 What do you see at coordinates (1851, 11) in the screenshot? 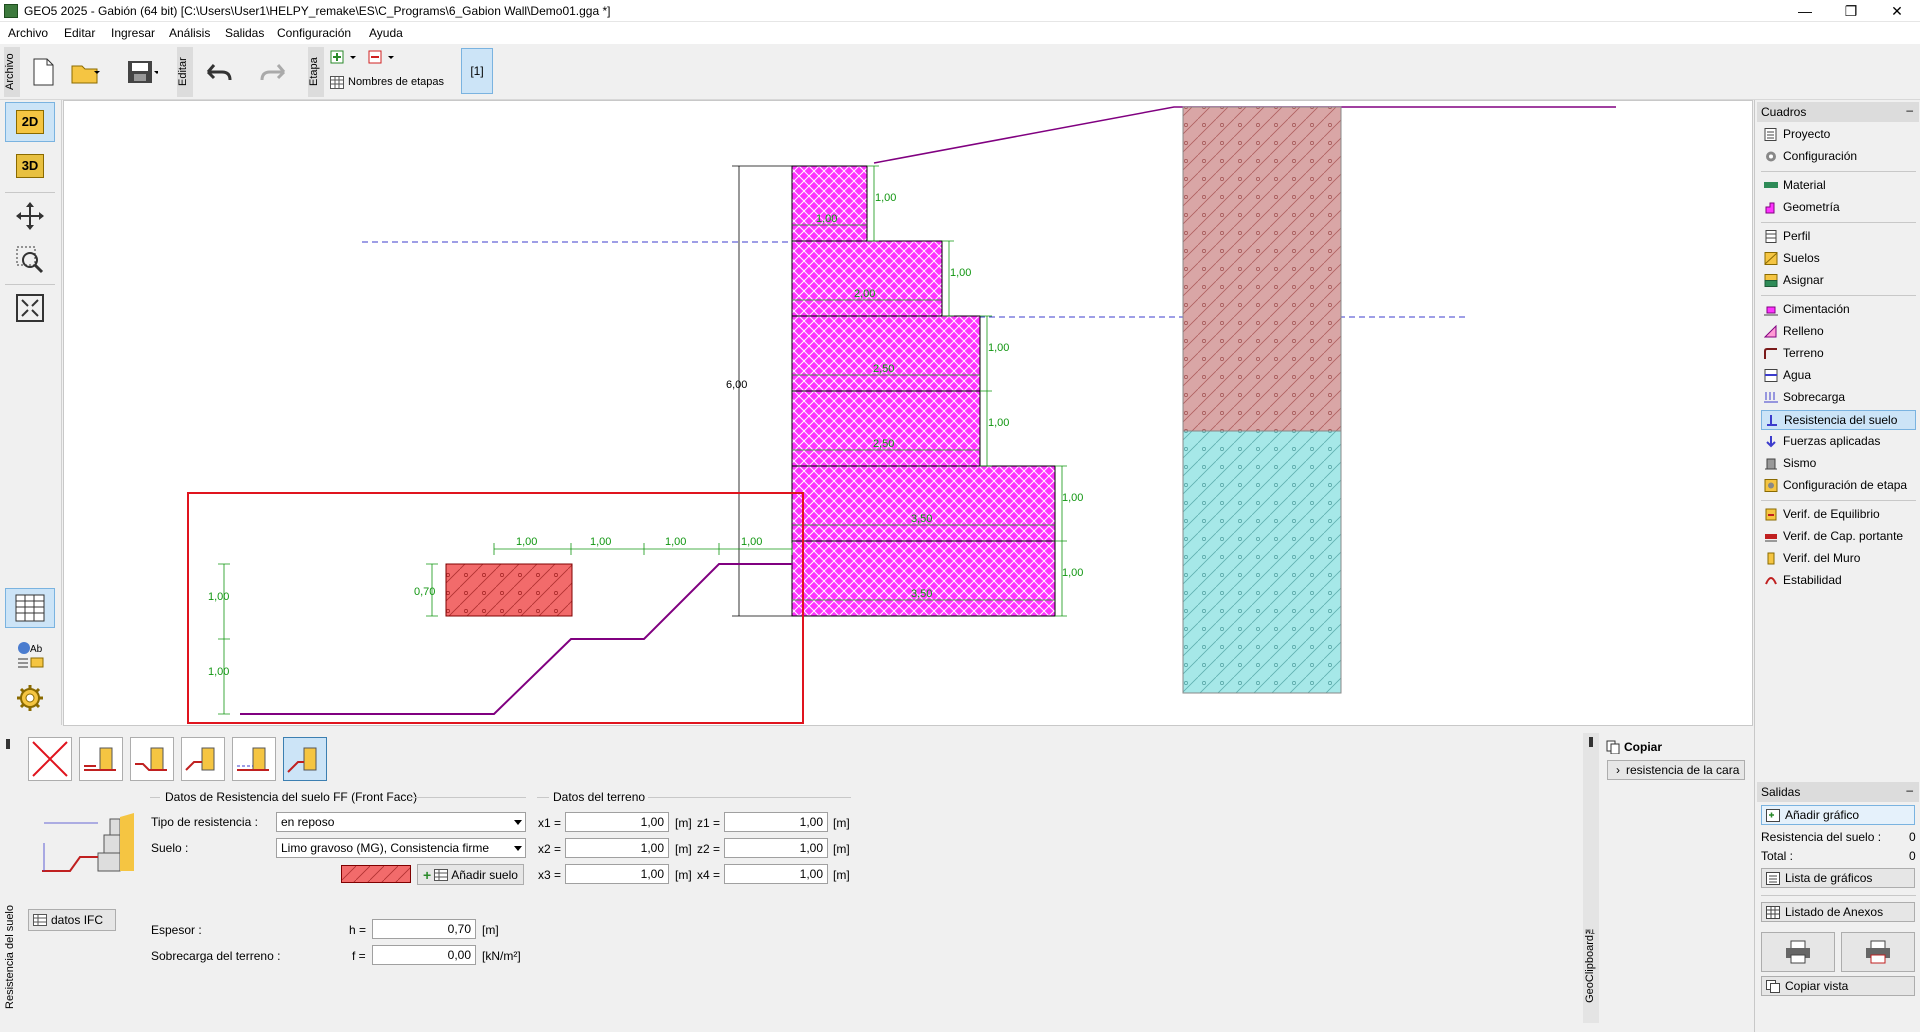
I see `restore-button: ❐` at bounding box center [1851, 11].